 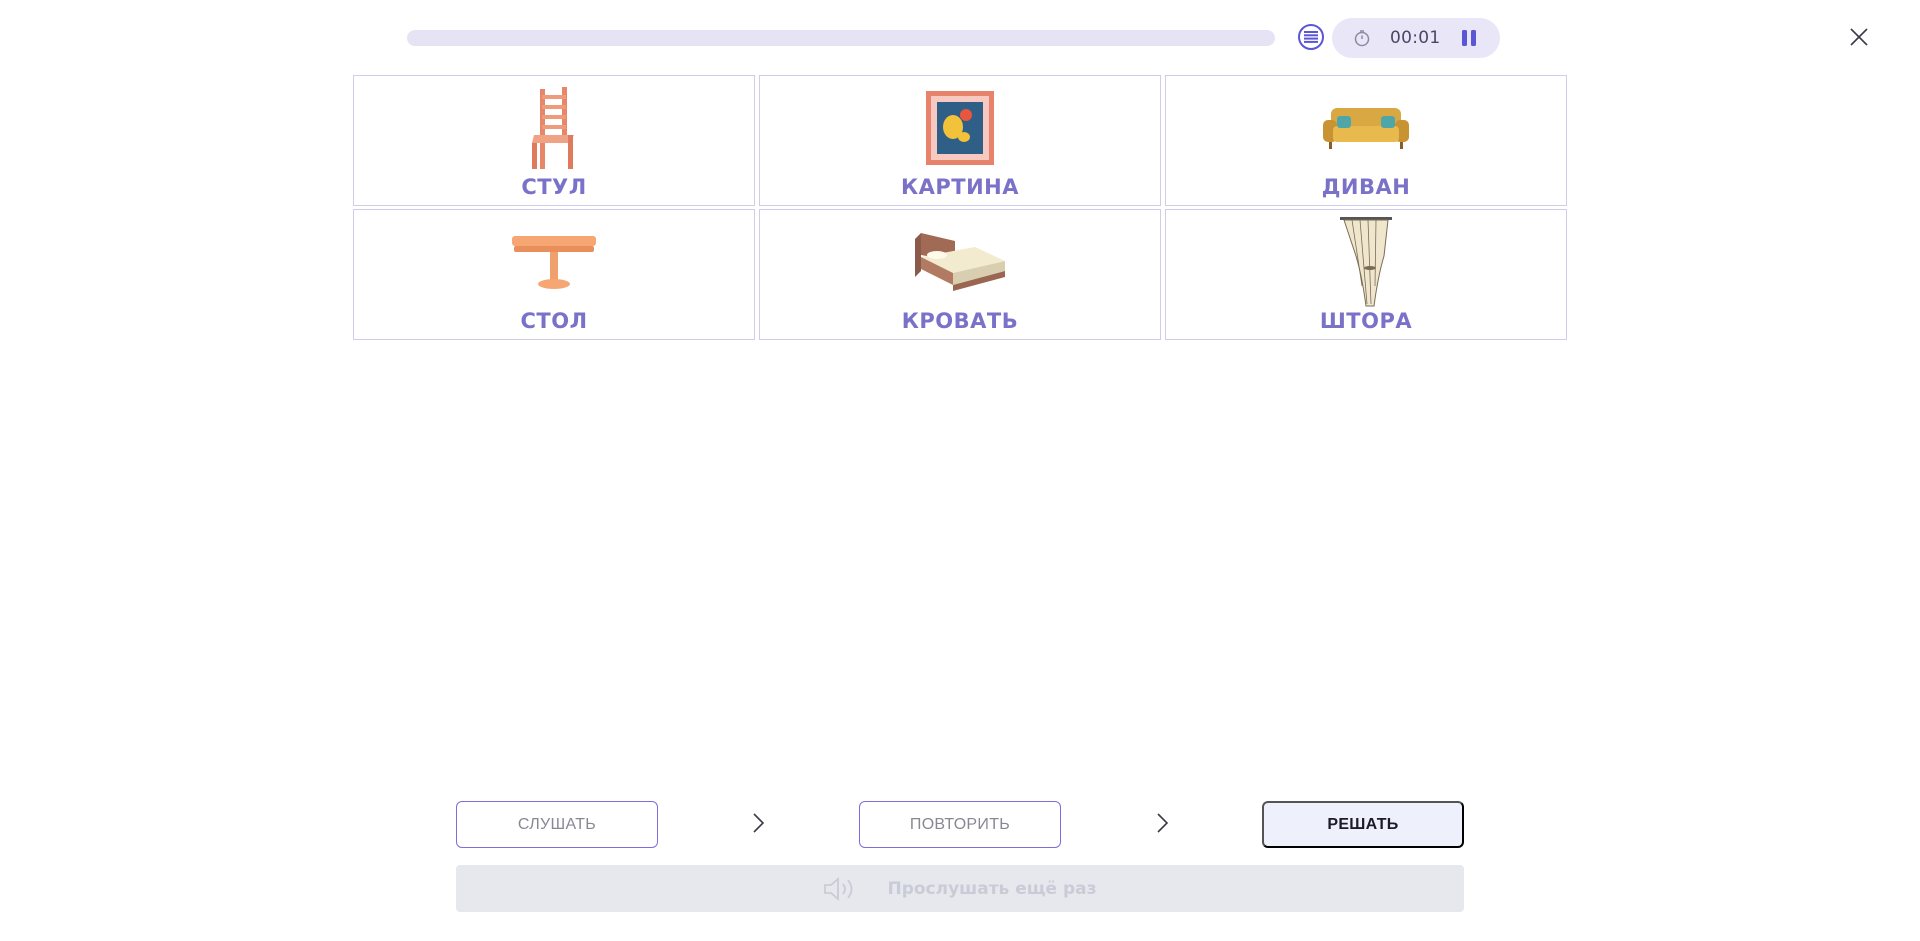 I want to click on word-card: СТОЛ, so click(x=554, y=274).